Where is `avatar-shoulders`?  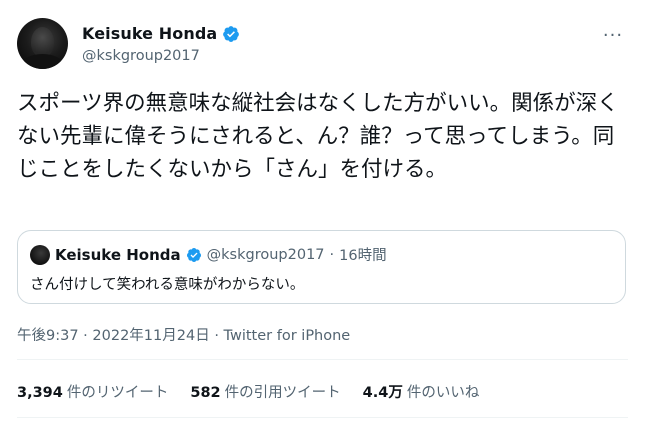
avatar-shoulders is located at coordinates (42, 61).